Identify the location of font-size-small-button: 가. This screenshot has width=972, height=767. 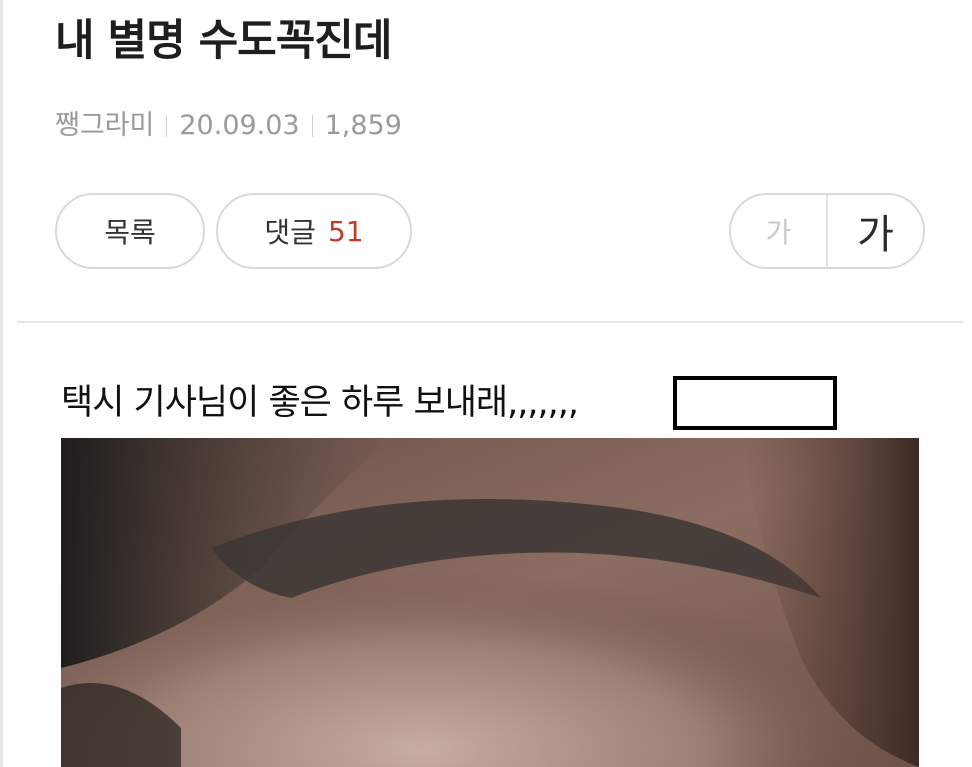
(779, 231).